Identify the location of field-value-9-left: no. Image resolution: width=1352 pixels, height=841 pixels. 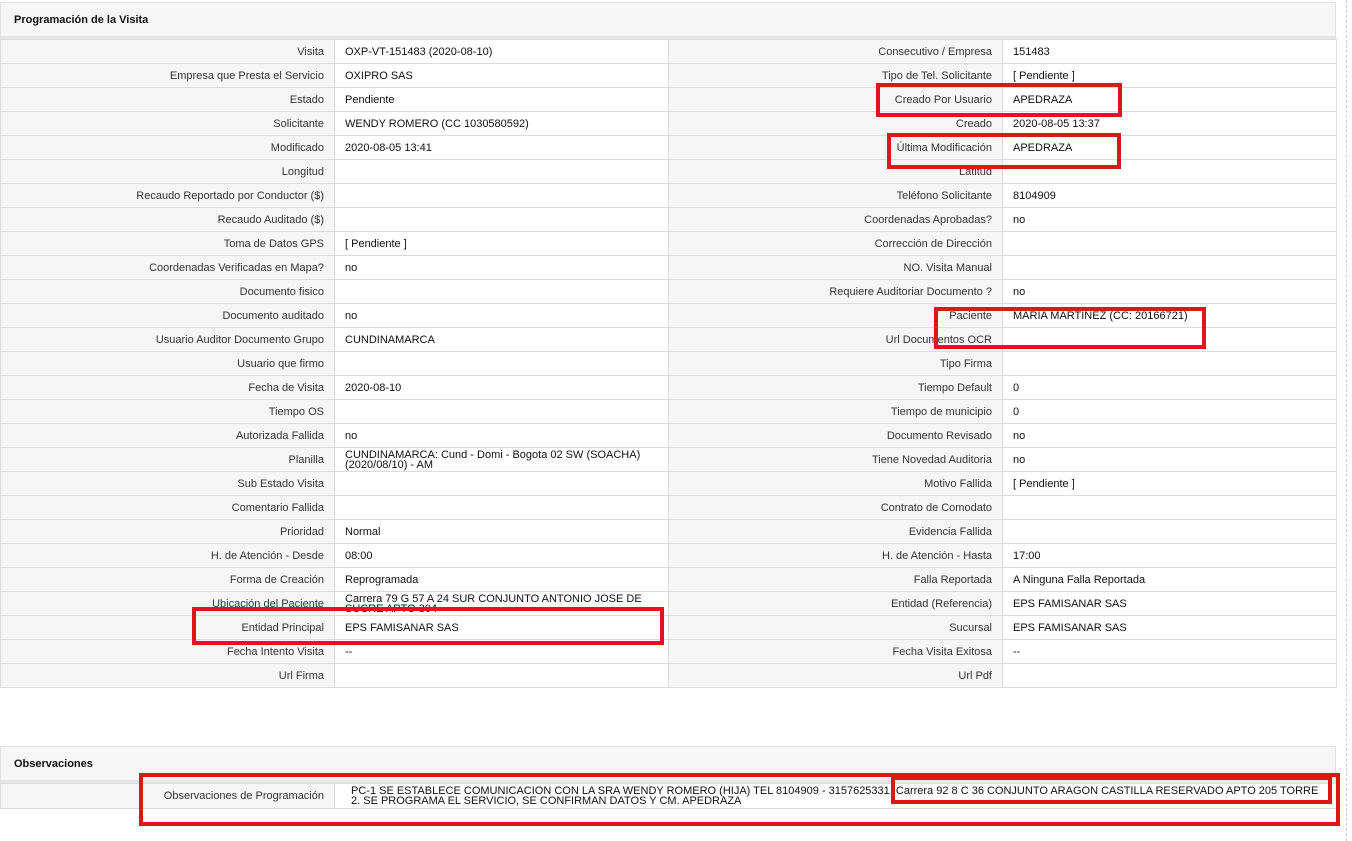
(501, 267).